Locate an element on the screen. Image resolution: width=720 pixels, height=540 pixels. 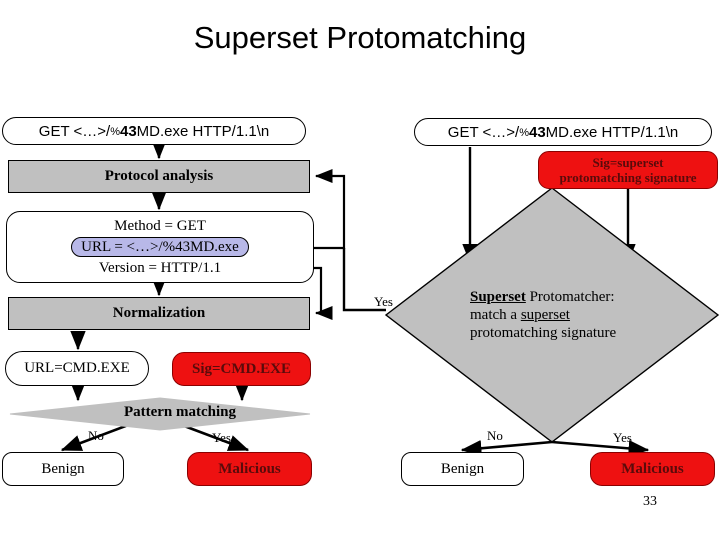
normalization-label: Normalization is located at coordinates (159, 313).